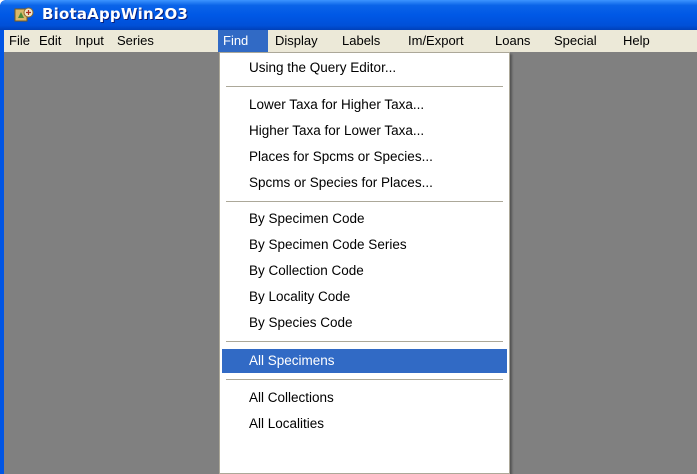 The width and height of the screenshot is (697, 474). I want to click on menu-item-by-locality-code: By Locality Code, so click(364, 297).